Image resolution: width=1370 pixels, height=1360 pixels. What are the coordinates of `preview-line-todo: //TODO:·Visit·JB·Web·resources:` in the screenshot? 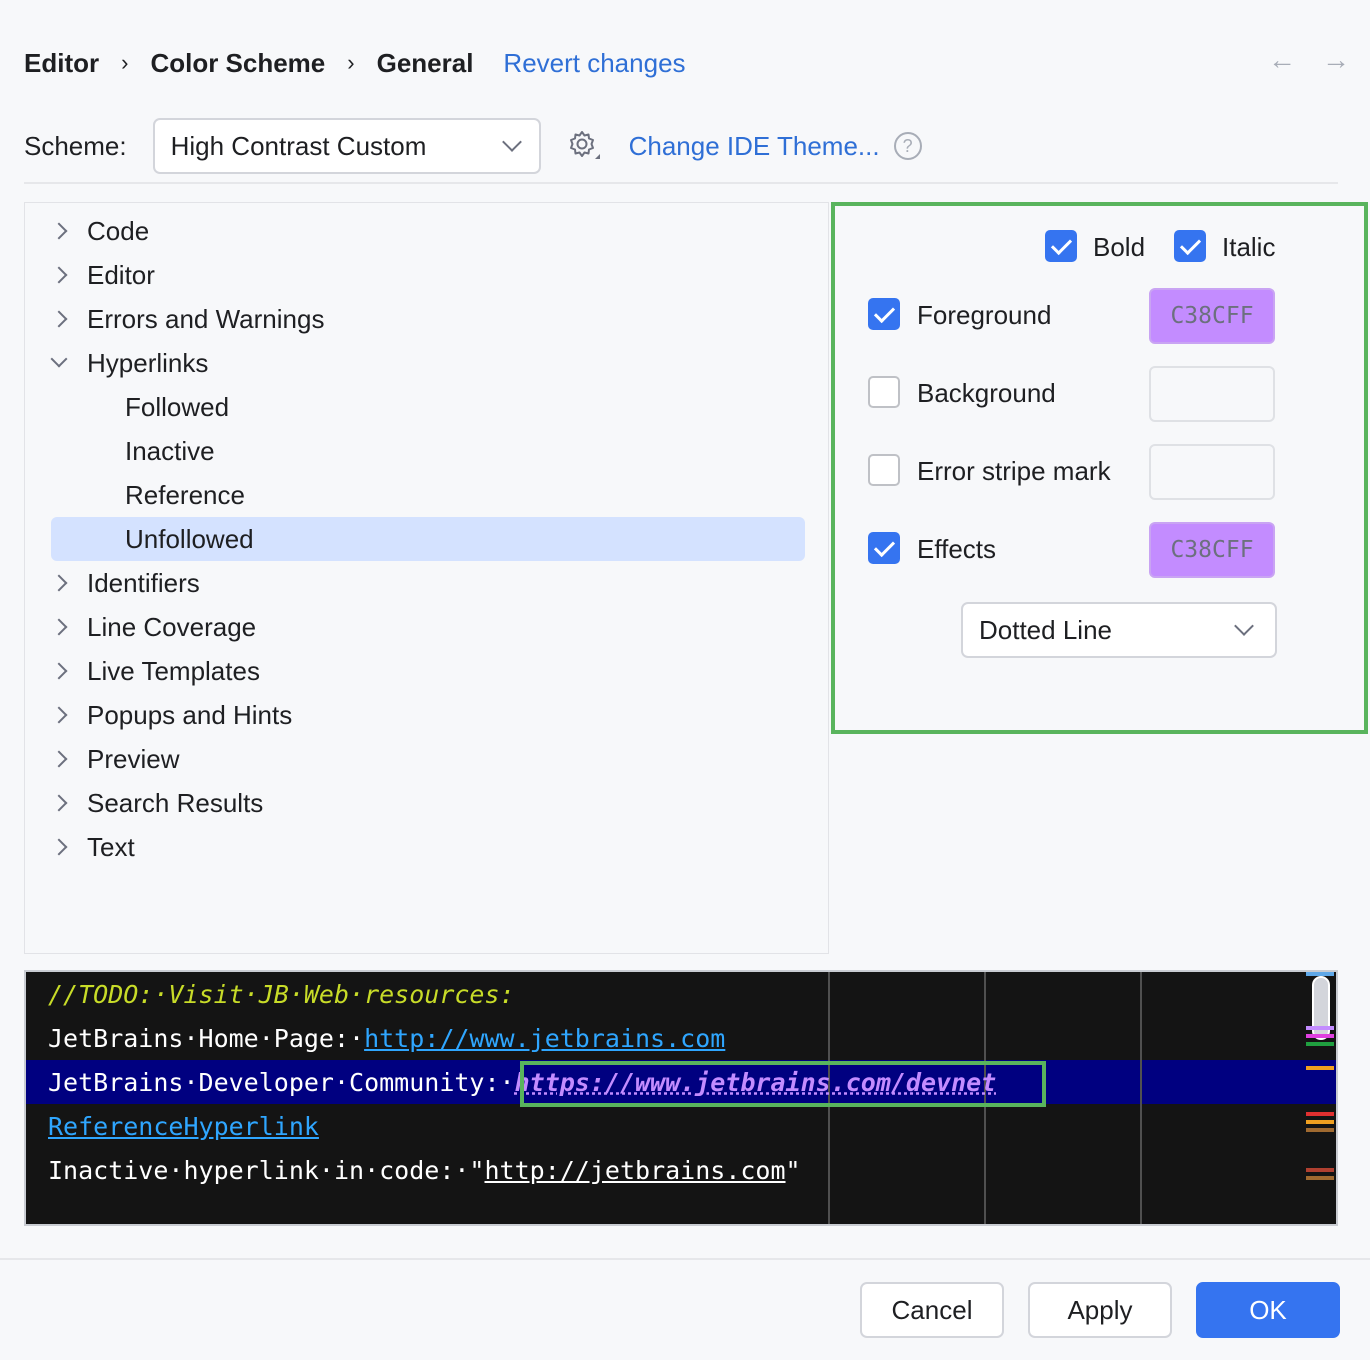 It's located at (281, 994).